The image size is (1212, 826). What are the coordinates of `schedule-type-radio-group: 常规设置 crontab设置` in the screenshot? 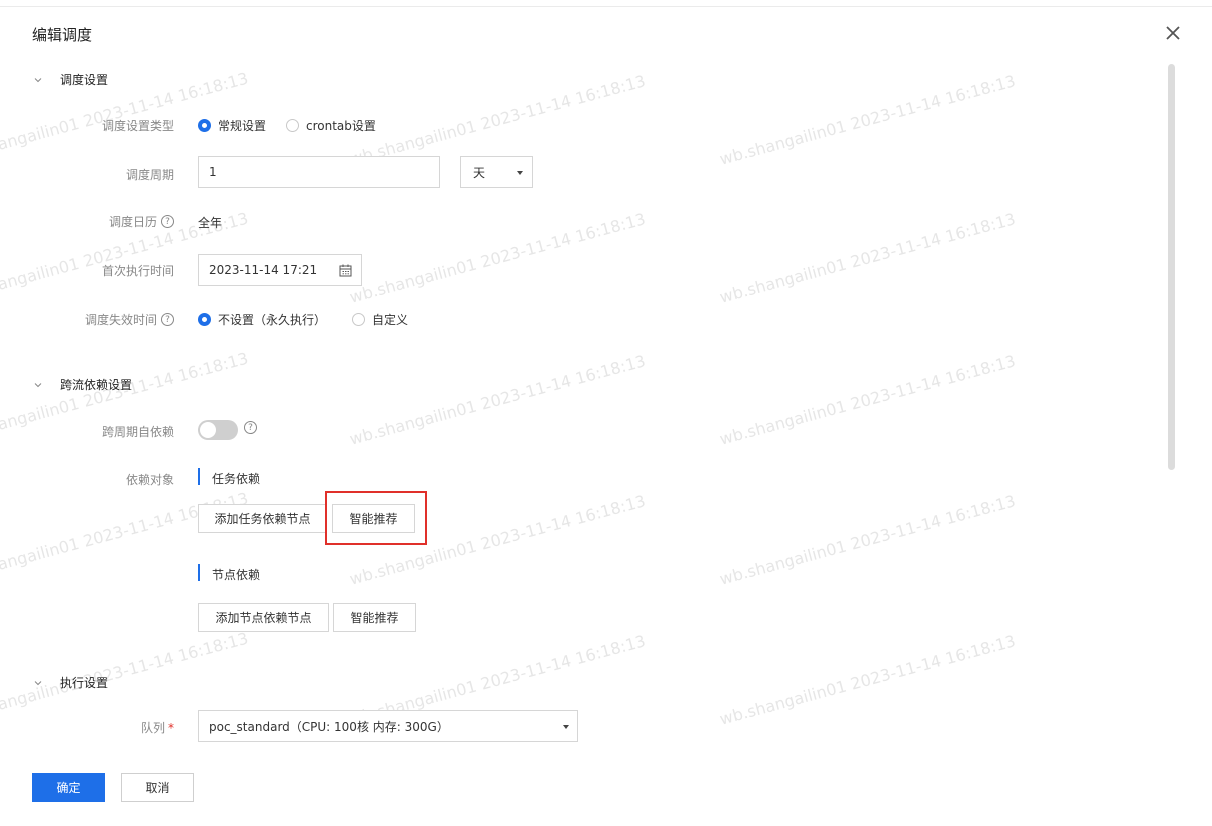 It's located at (287, 125).